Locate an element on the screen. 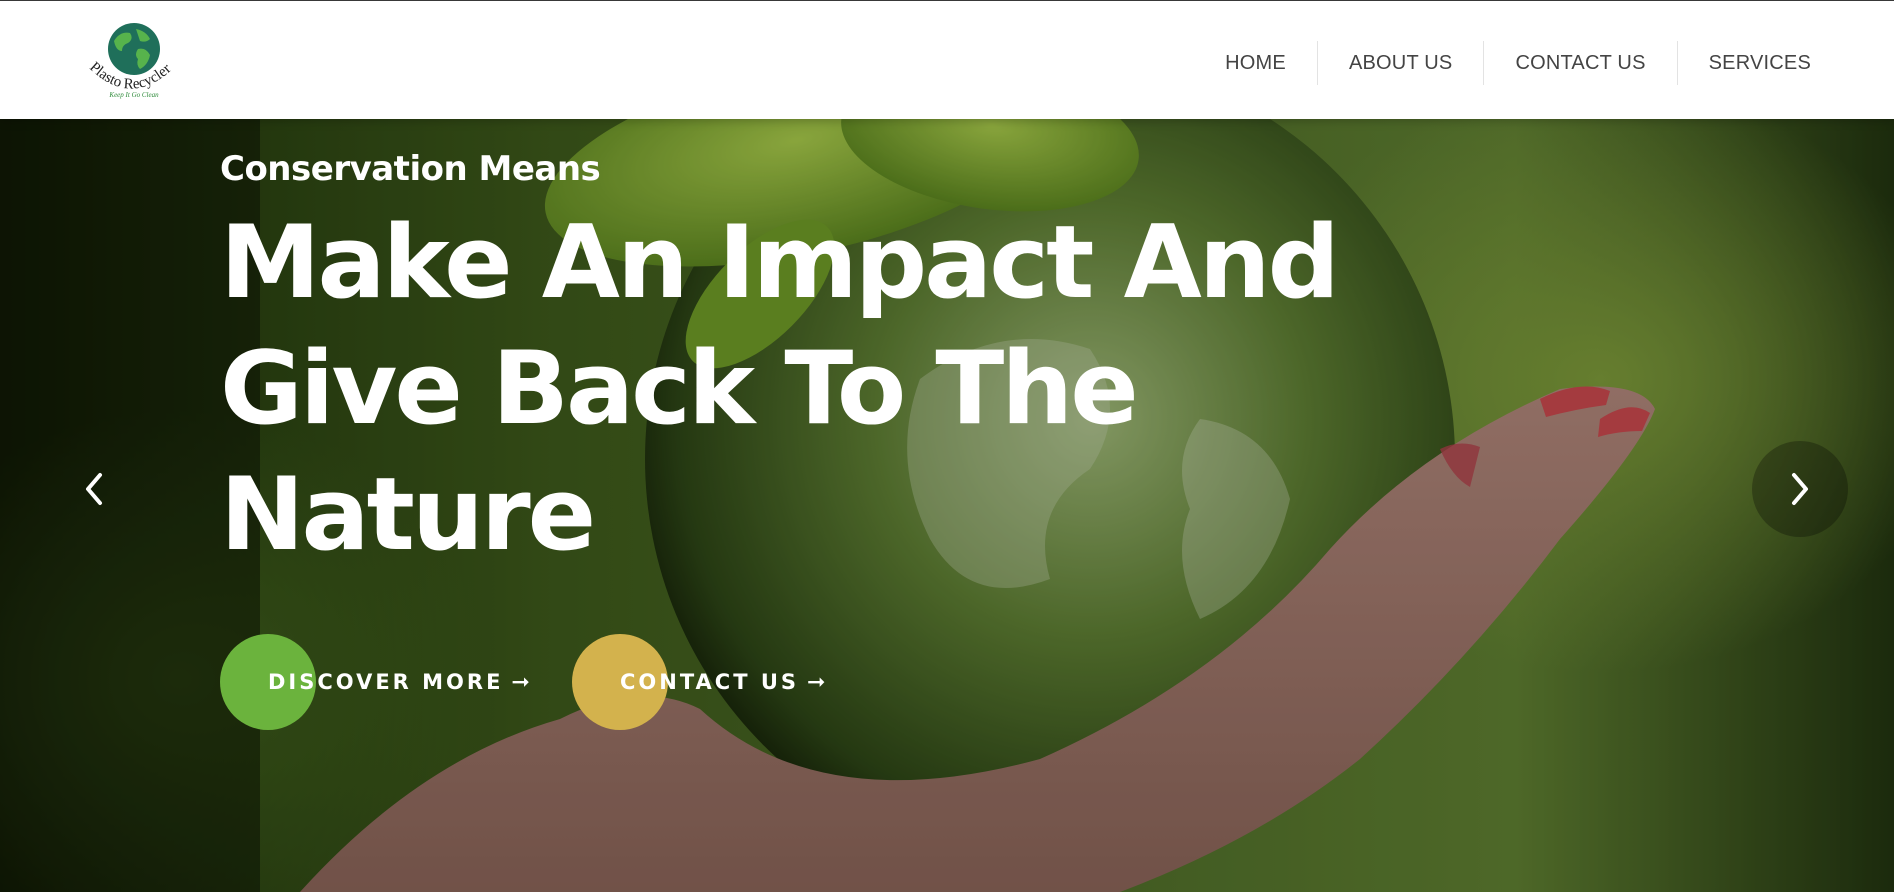 The height and width of the screenshot is (892, 1894). contact-us-button: CONTACT US ➞ is located at coordinates (698, 682).